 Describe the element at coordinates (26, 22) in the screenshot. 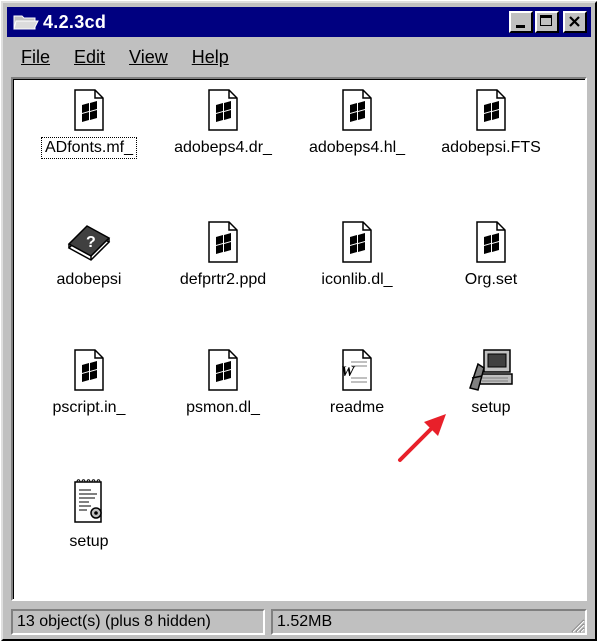

I see `folder-open-icon` at that location.